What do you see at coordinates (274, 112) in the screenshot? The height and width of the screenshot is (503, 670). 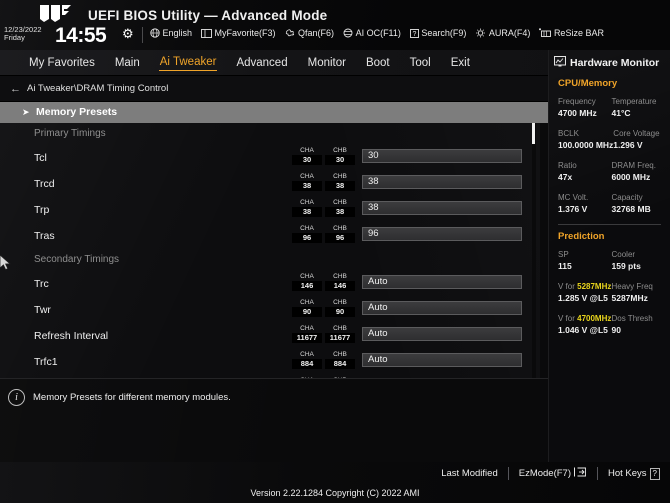 I see `menu-item-memory-presets: ➤ Memory Presets` at bounding box center [274, 112].